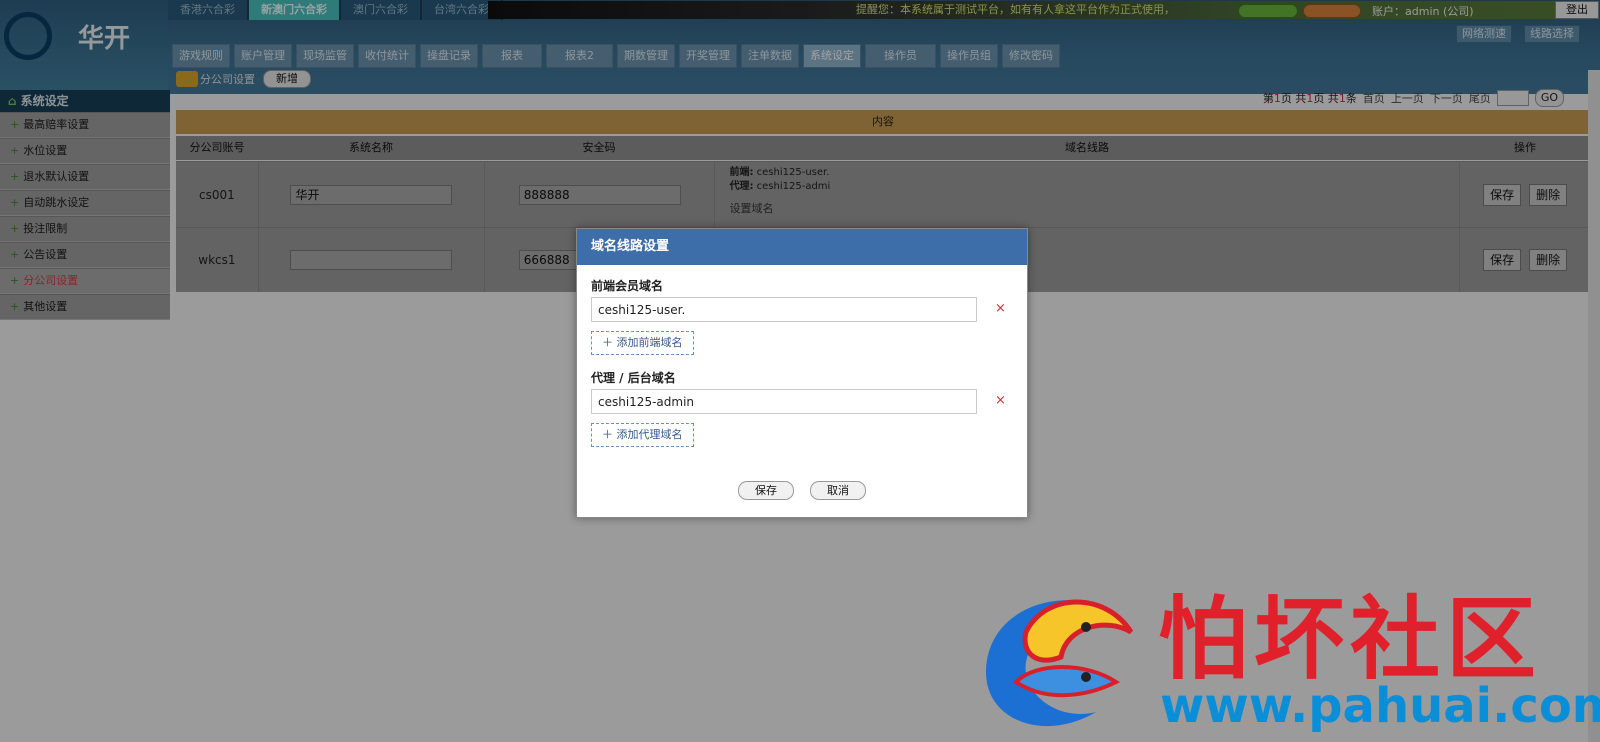  I want to click on delete-agent-domain-icon: ×, so click(1000, 400).